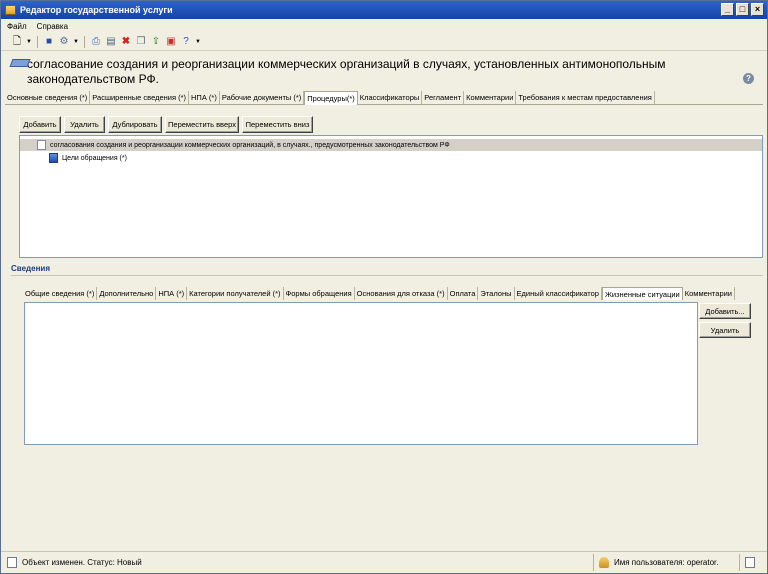  What do you see at coordinates (384, 42) in the screenshot?
I see `toolbar: 🗋 ▼ ■ ⚙ ▼ ⎙ ▤ ✖ ❐ ⇪ ▣ ? ▼` at bounding box center [384, 42].